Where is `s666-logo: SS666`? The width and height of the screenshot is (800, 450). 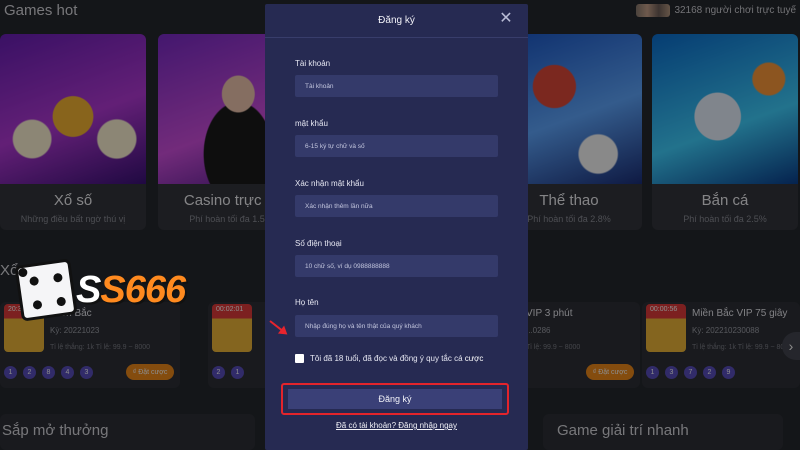 s666-logo: SS666 is located at coordinates (101, 290).